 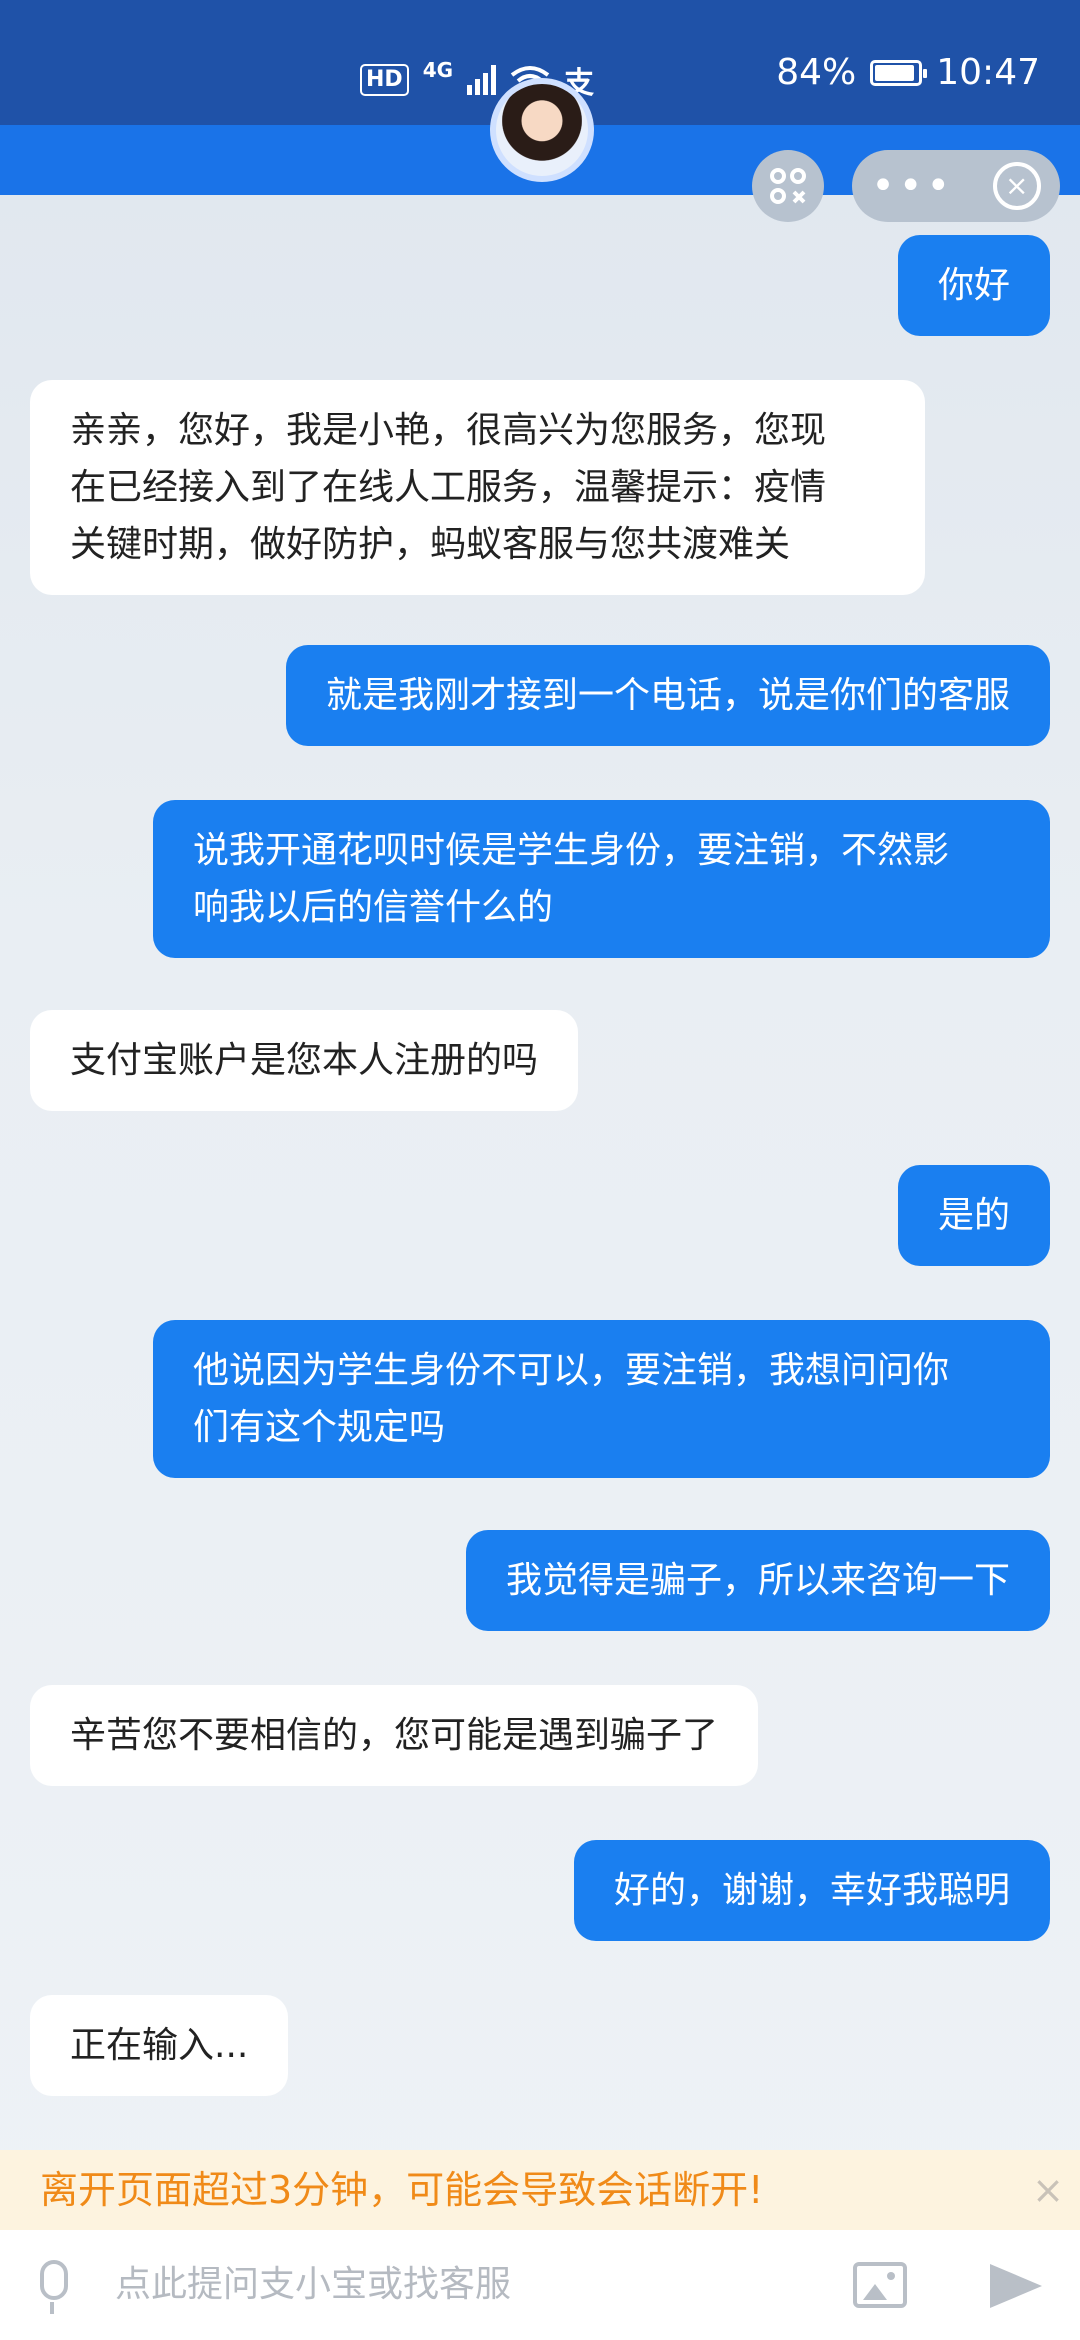 I want to click on send-icon, so click(x=1016, y=2286).